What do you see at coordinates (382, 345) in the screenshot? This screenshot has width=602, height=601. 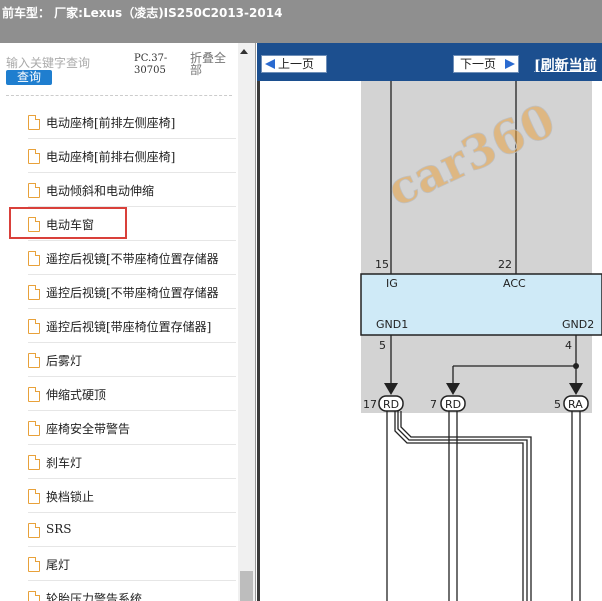 I see `pin-label: 5` at bounding box center [382, 345].